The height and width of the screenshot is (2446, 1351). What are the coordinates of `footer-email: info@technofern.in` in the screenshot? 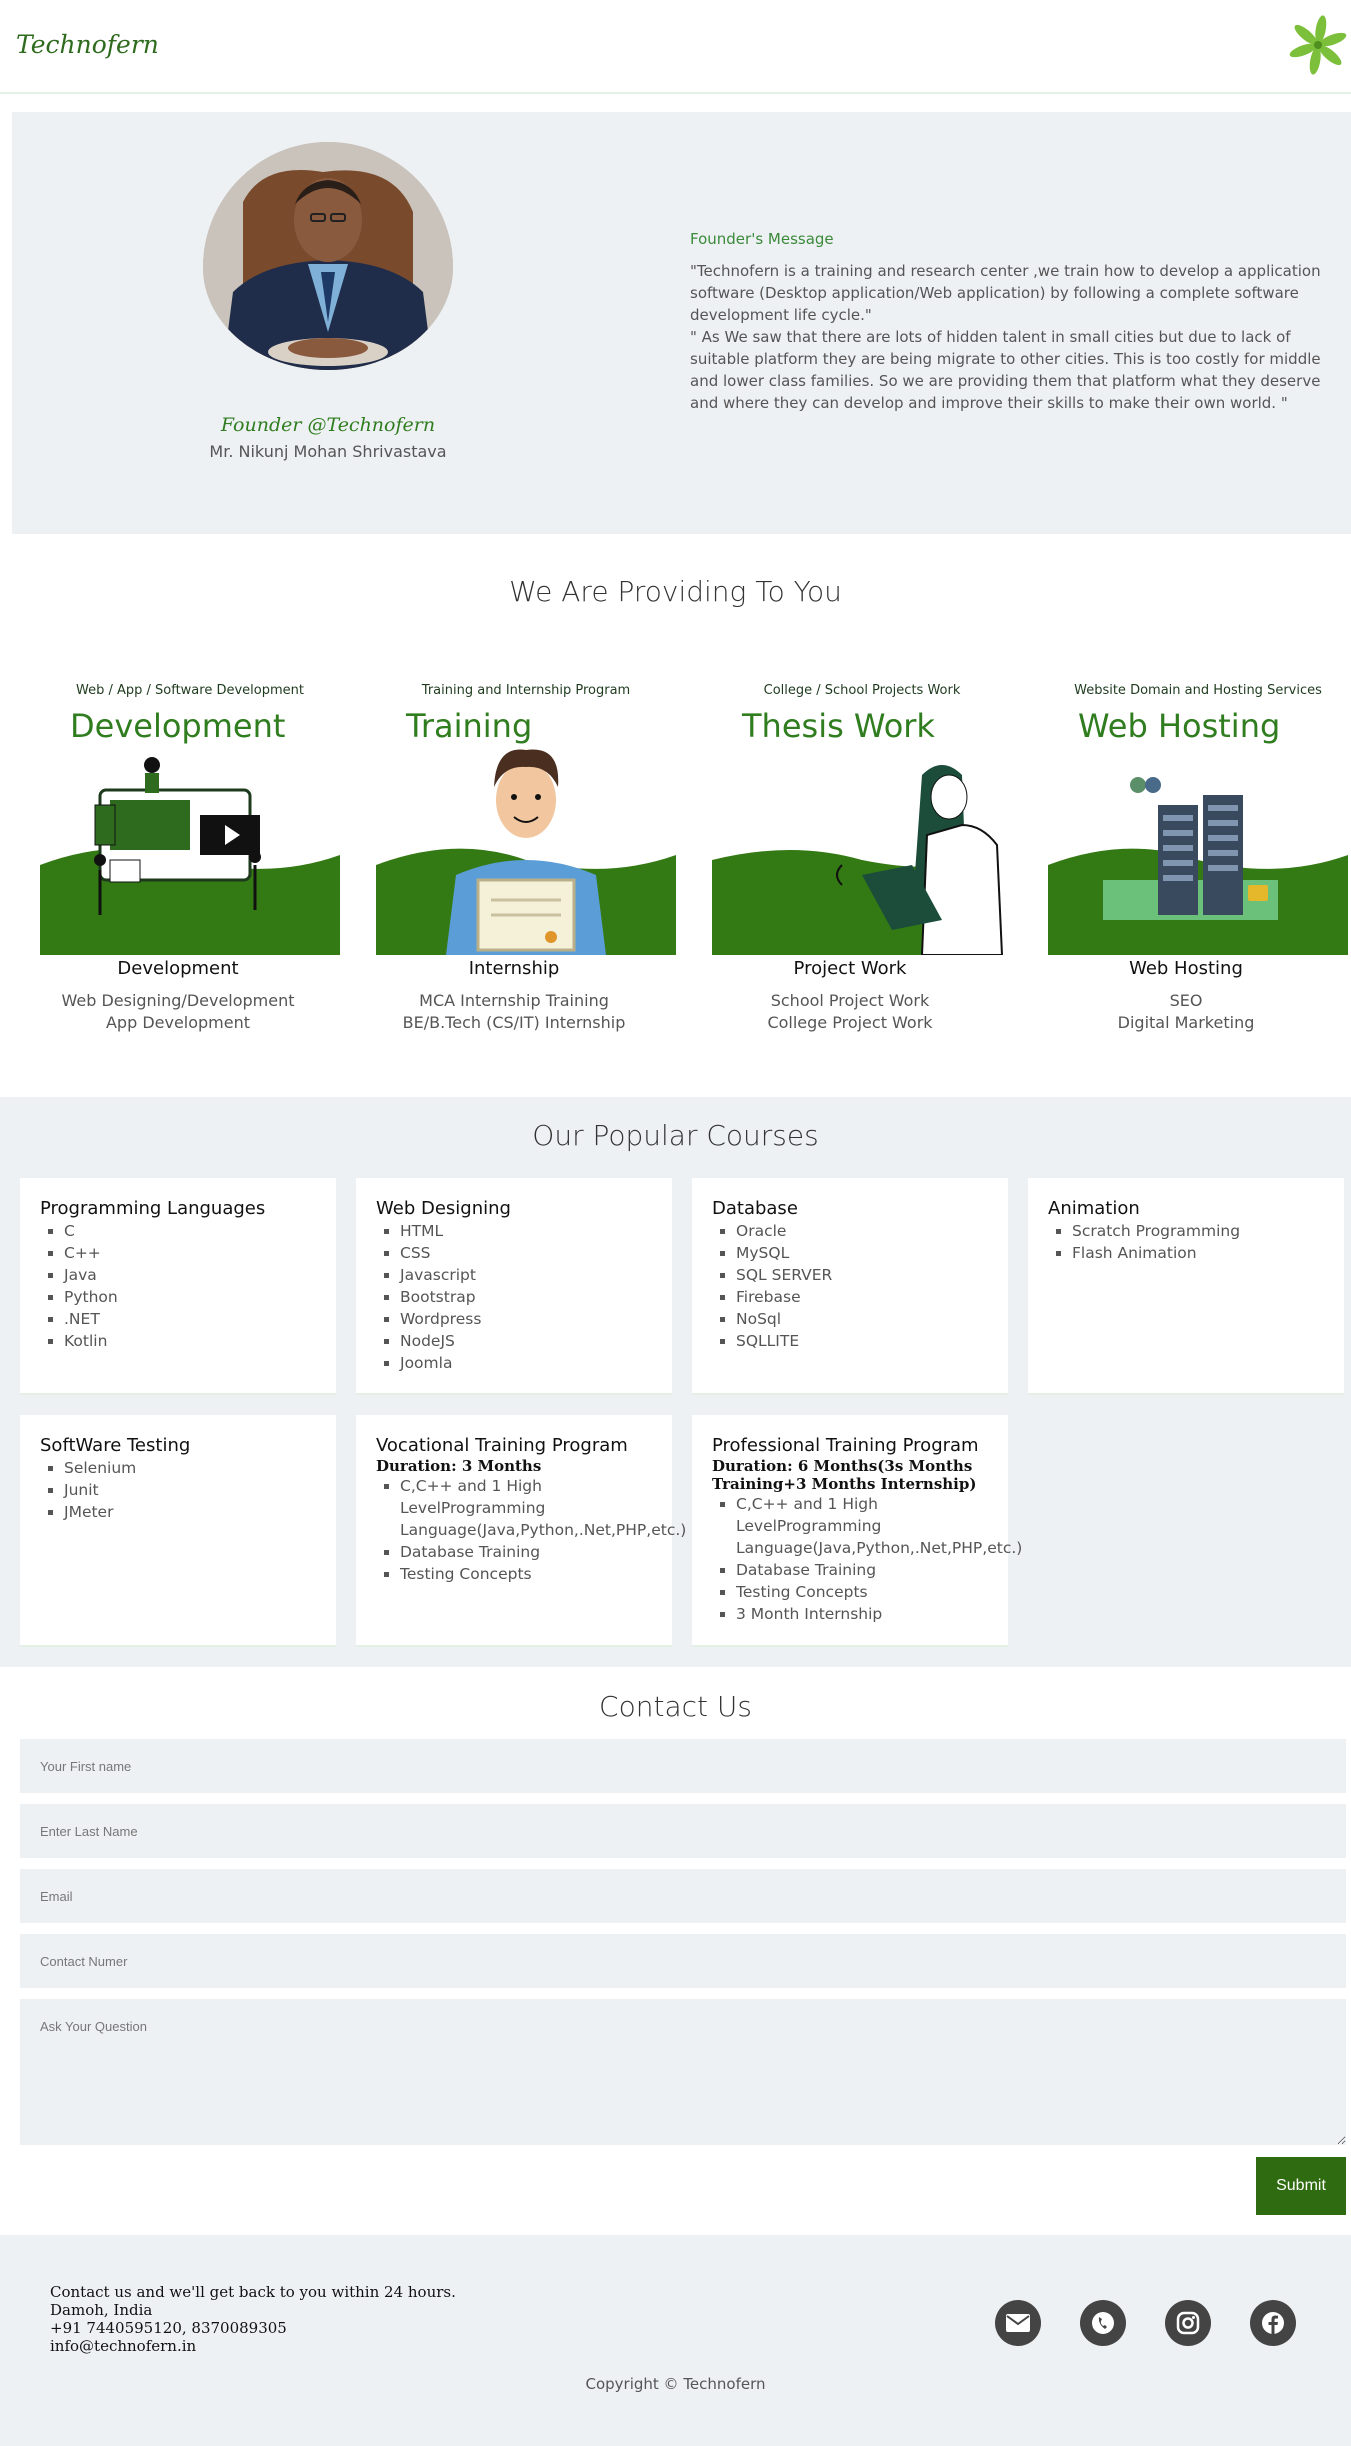 It's located at (123, 2346).